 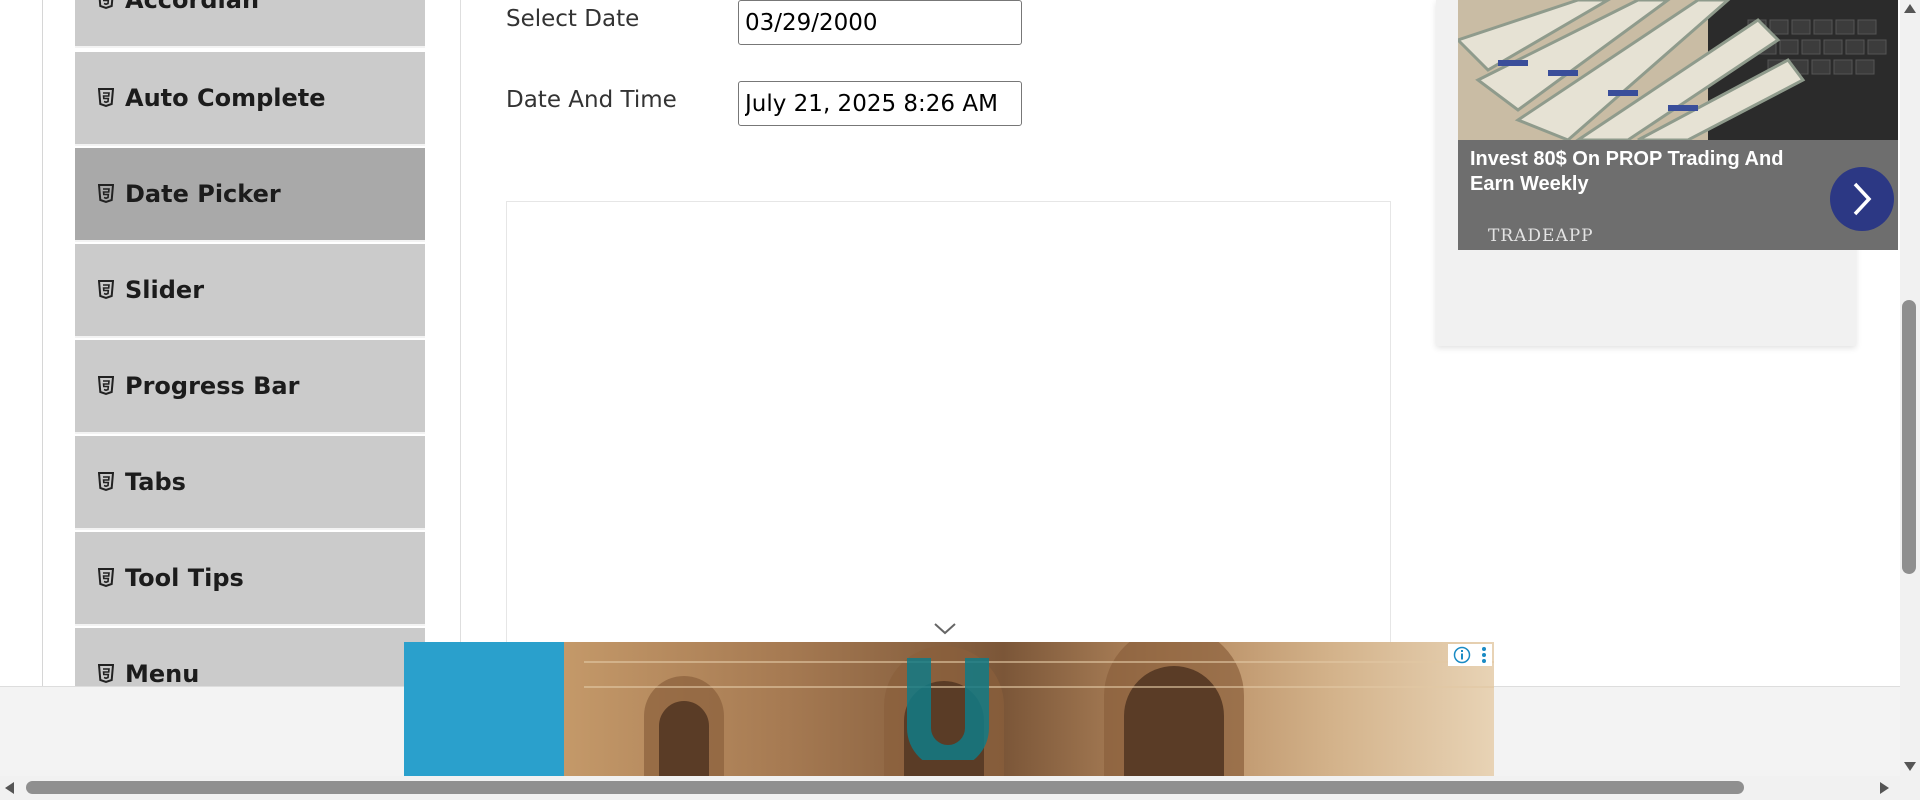 What do you see at coordinates (1678, 70) in the screenshot?
I see `ad-right-image` at bounding box center [1678, 70].